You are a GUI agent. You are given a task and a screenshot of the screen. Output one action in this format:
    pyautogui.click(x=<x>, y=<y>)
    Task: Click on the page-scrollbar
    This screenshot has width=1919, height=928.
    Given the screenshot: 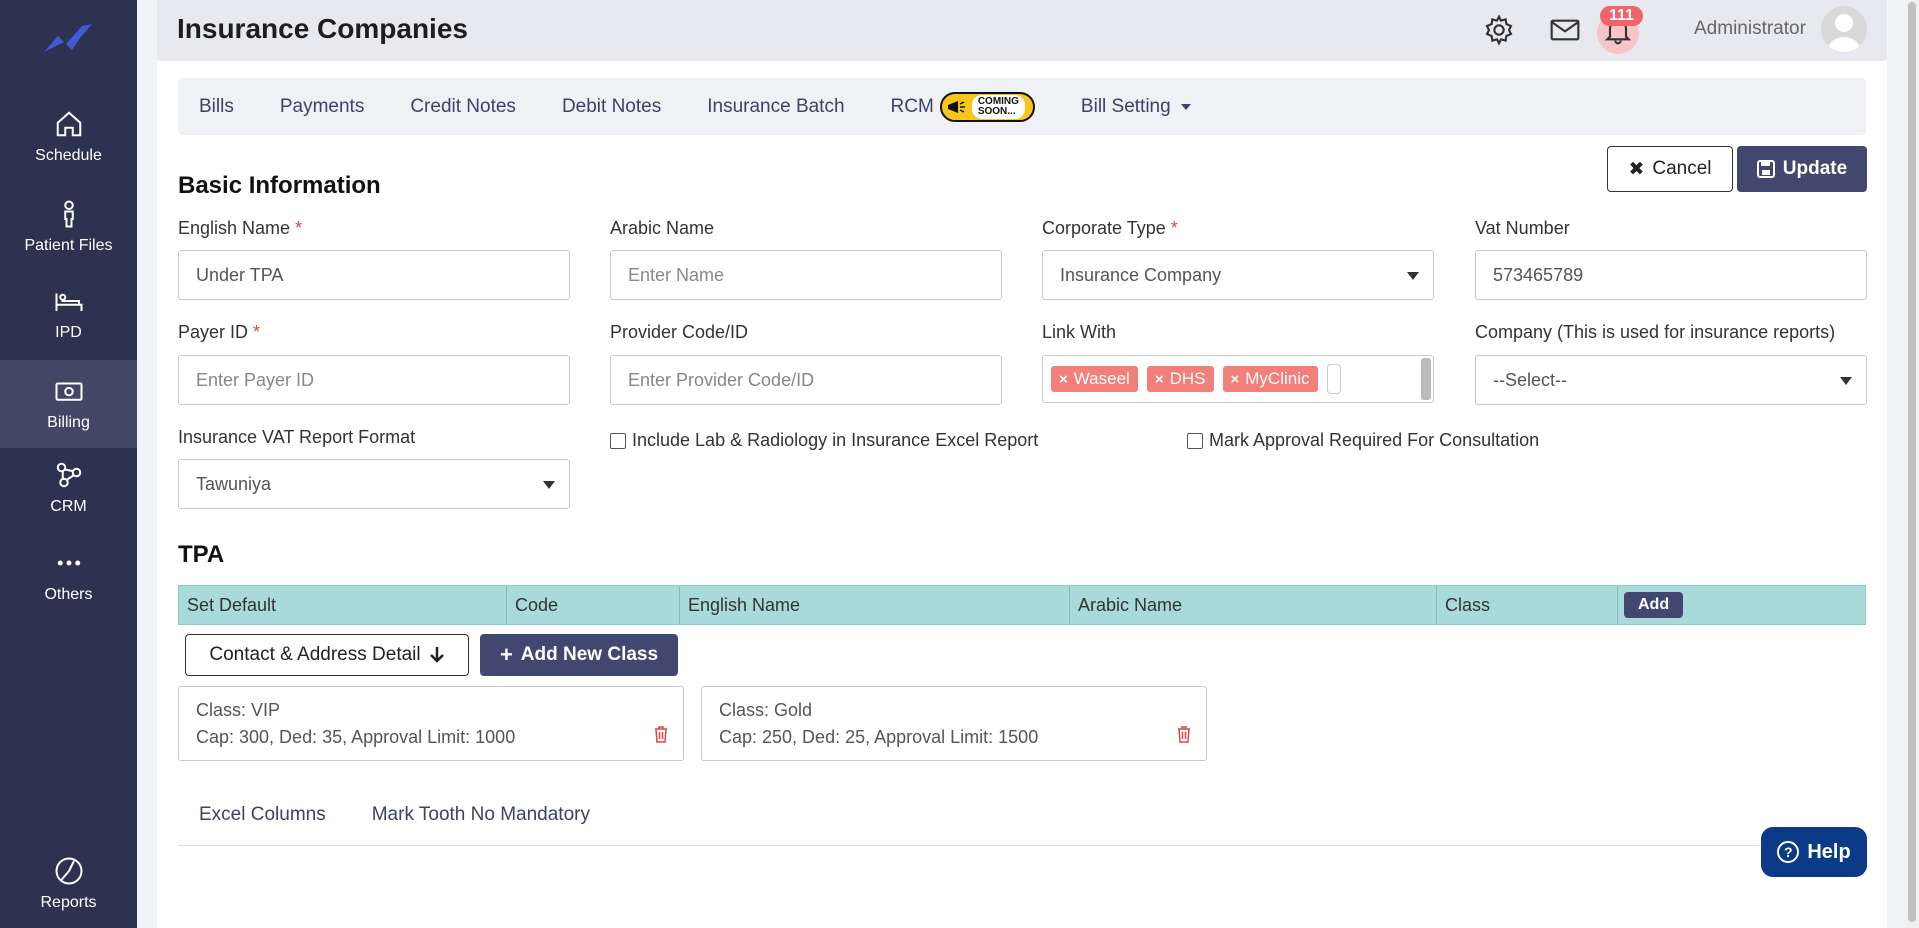 What is the action you would take?
    pyautogui.click(x=1912, y=464)
    